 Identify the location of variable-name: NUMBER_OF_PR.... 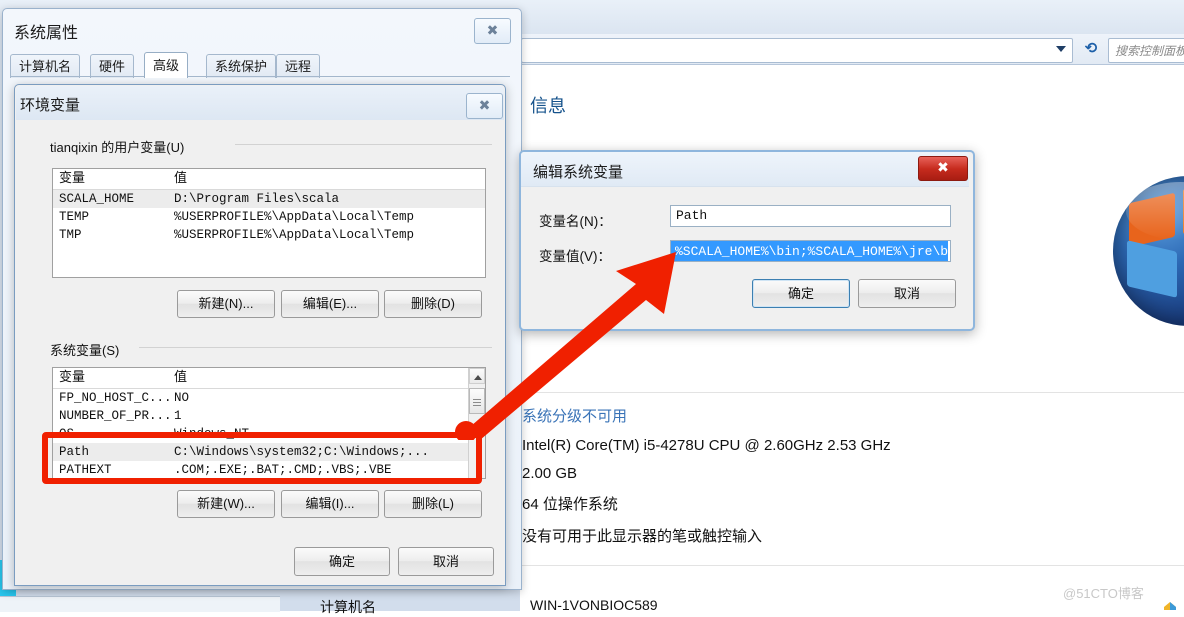
(115, 416).